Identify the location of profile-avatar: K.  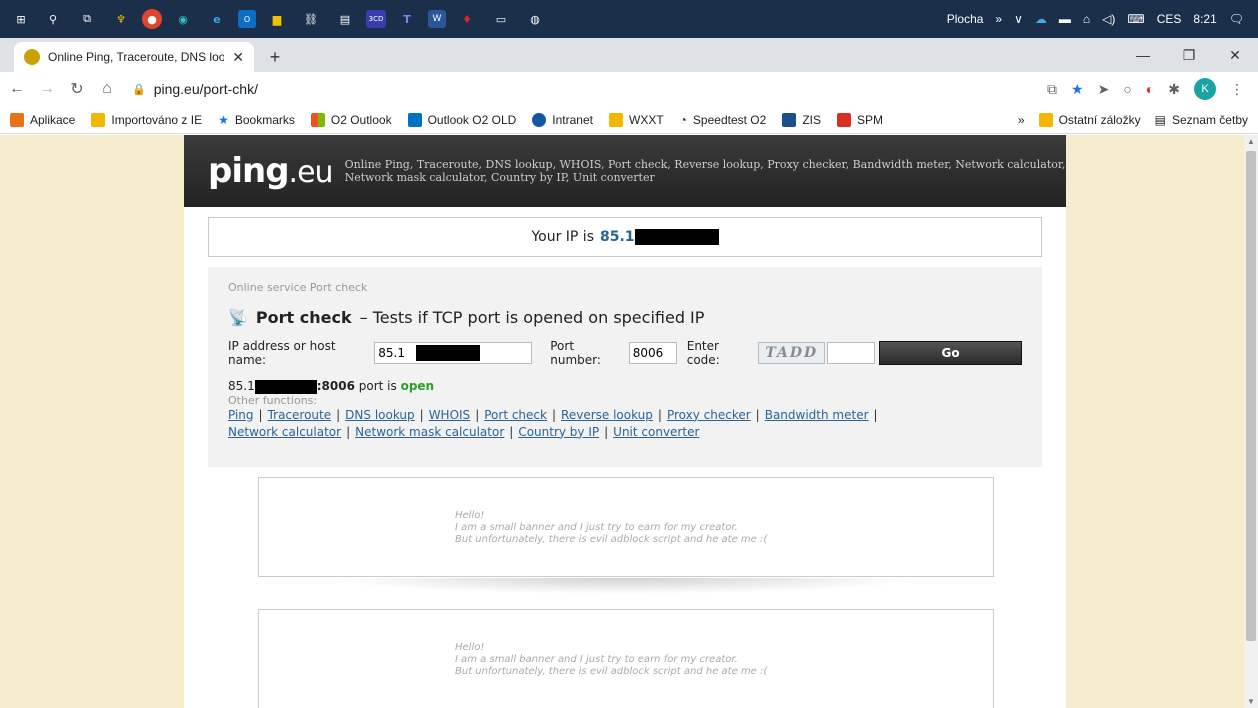
(1205, 89).